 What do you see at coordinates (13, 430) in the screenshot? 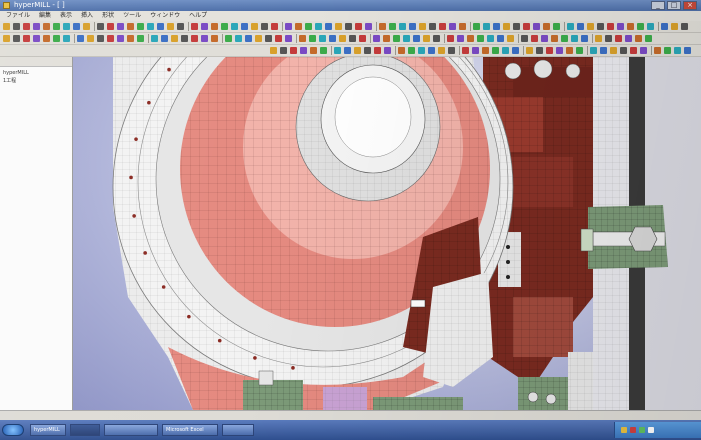
I see `start-button` at bounding box center [13, 430].